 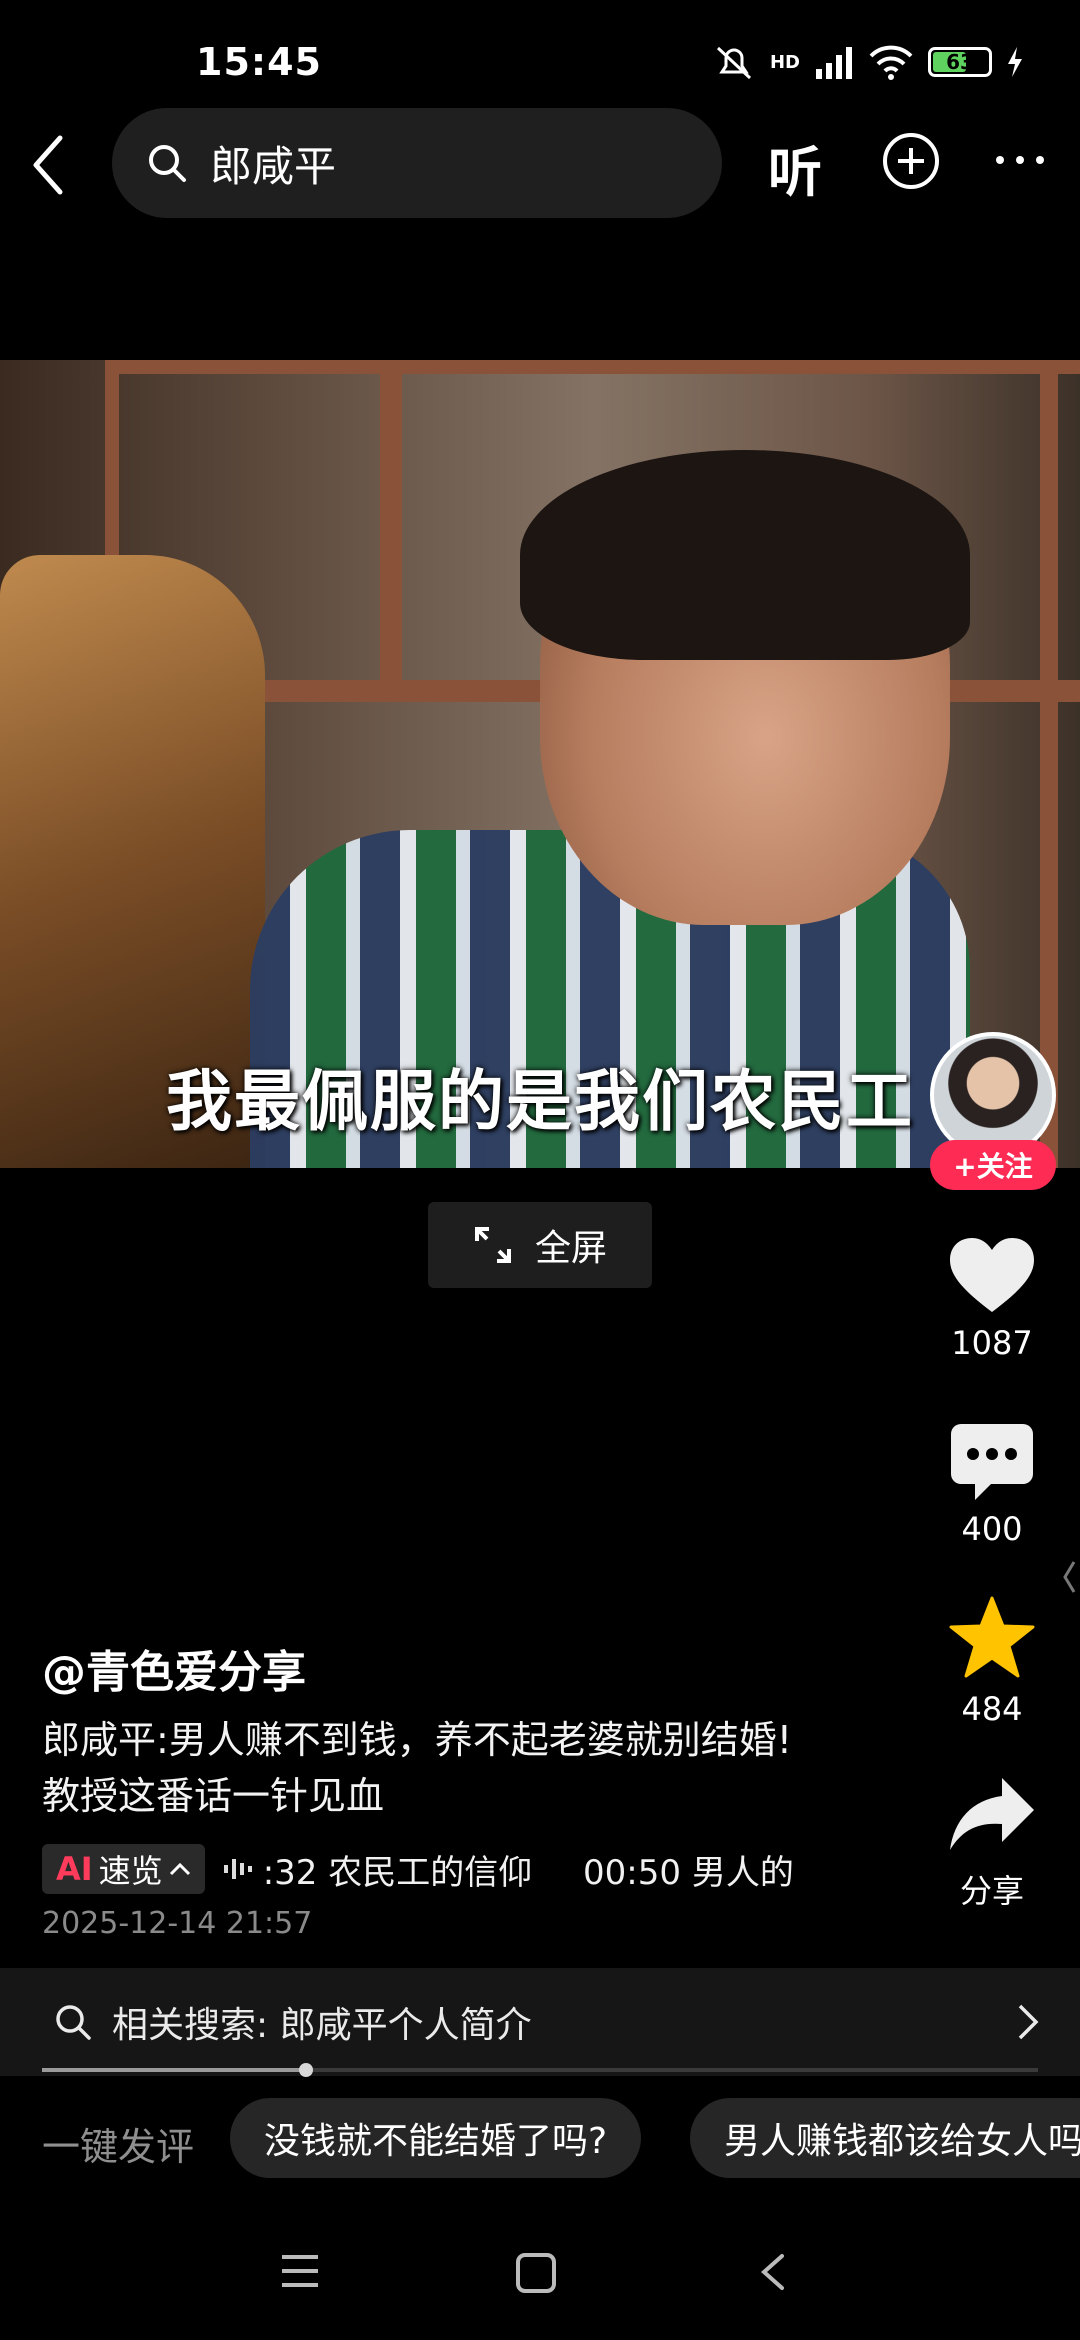 What do you see at coordinates (868, 62) in the screenshot?
I see `status-icons: HD 63` at bounding box center [868, 62].